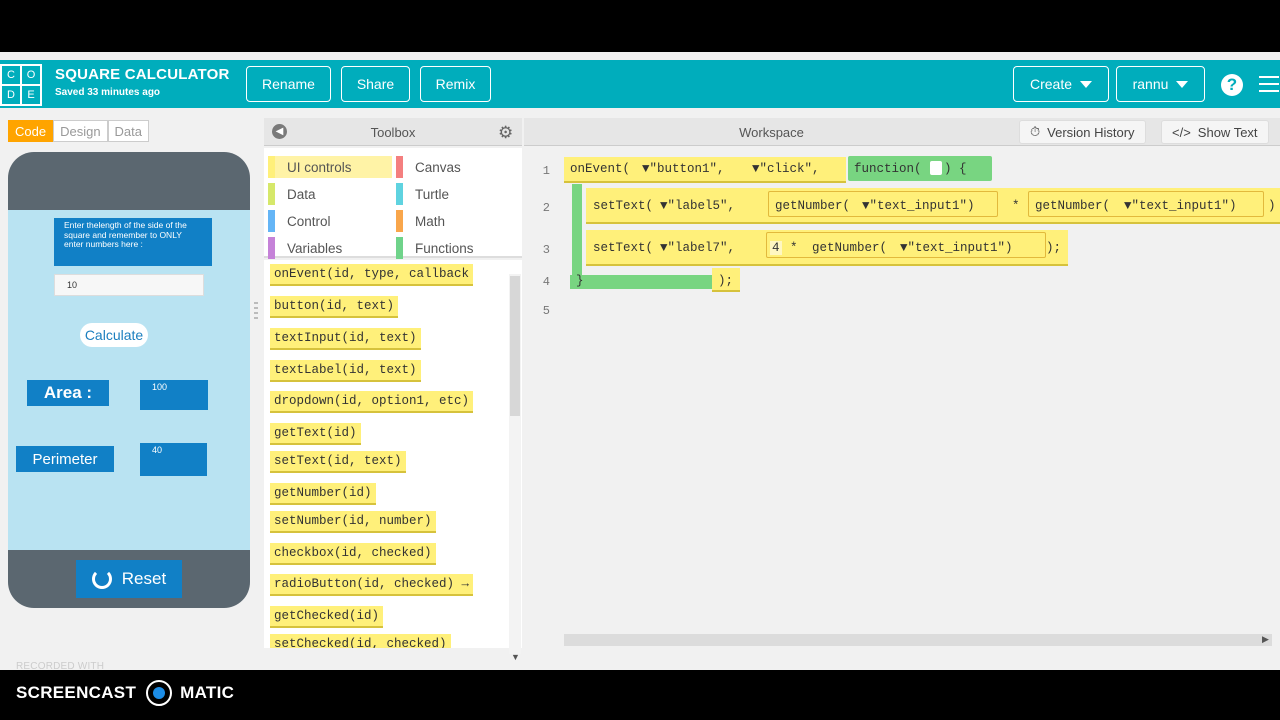  I want to click on scroll-right-icon: ▶, so click(1265, 639).